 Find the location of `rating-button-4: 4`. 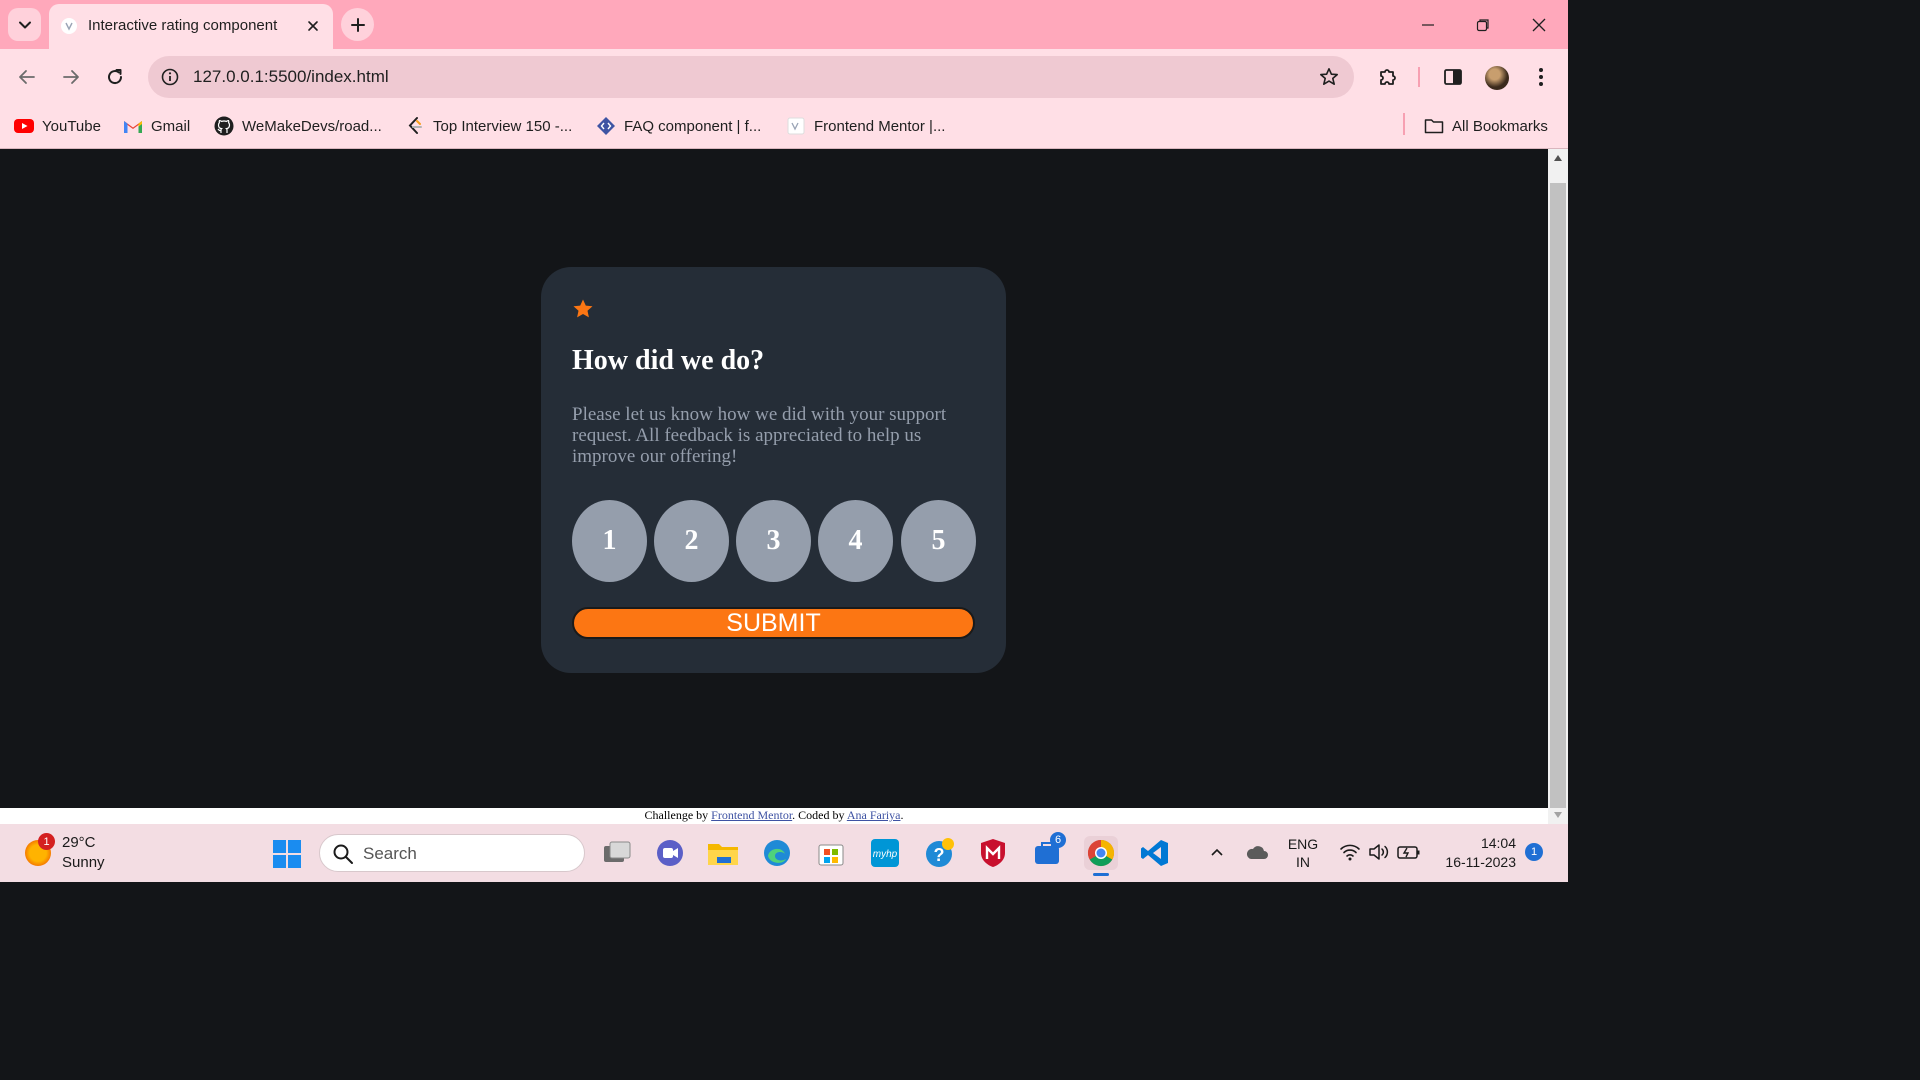

rating-button-4: 4 is located at coordinates (855, 541).